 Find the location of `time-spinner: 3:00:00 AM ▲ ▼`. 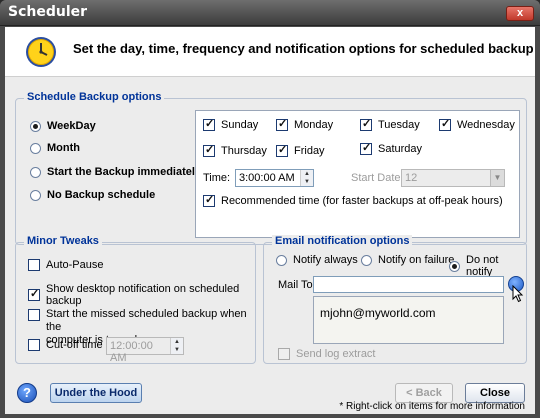

time-spinner: 3:00:00 AM ▲ ▼ is located at coordinates (274, 178).